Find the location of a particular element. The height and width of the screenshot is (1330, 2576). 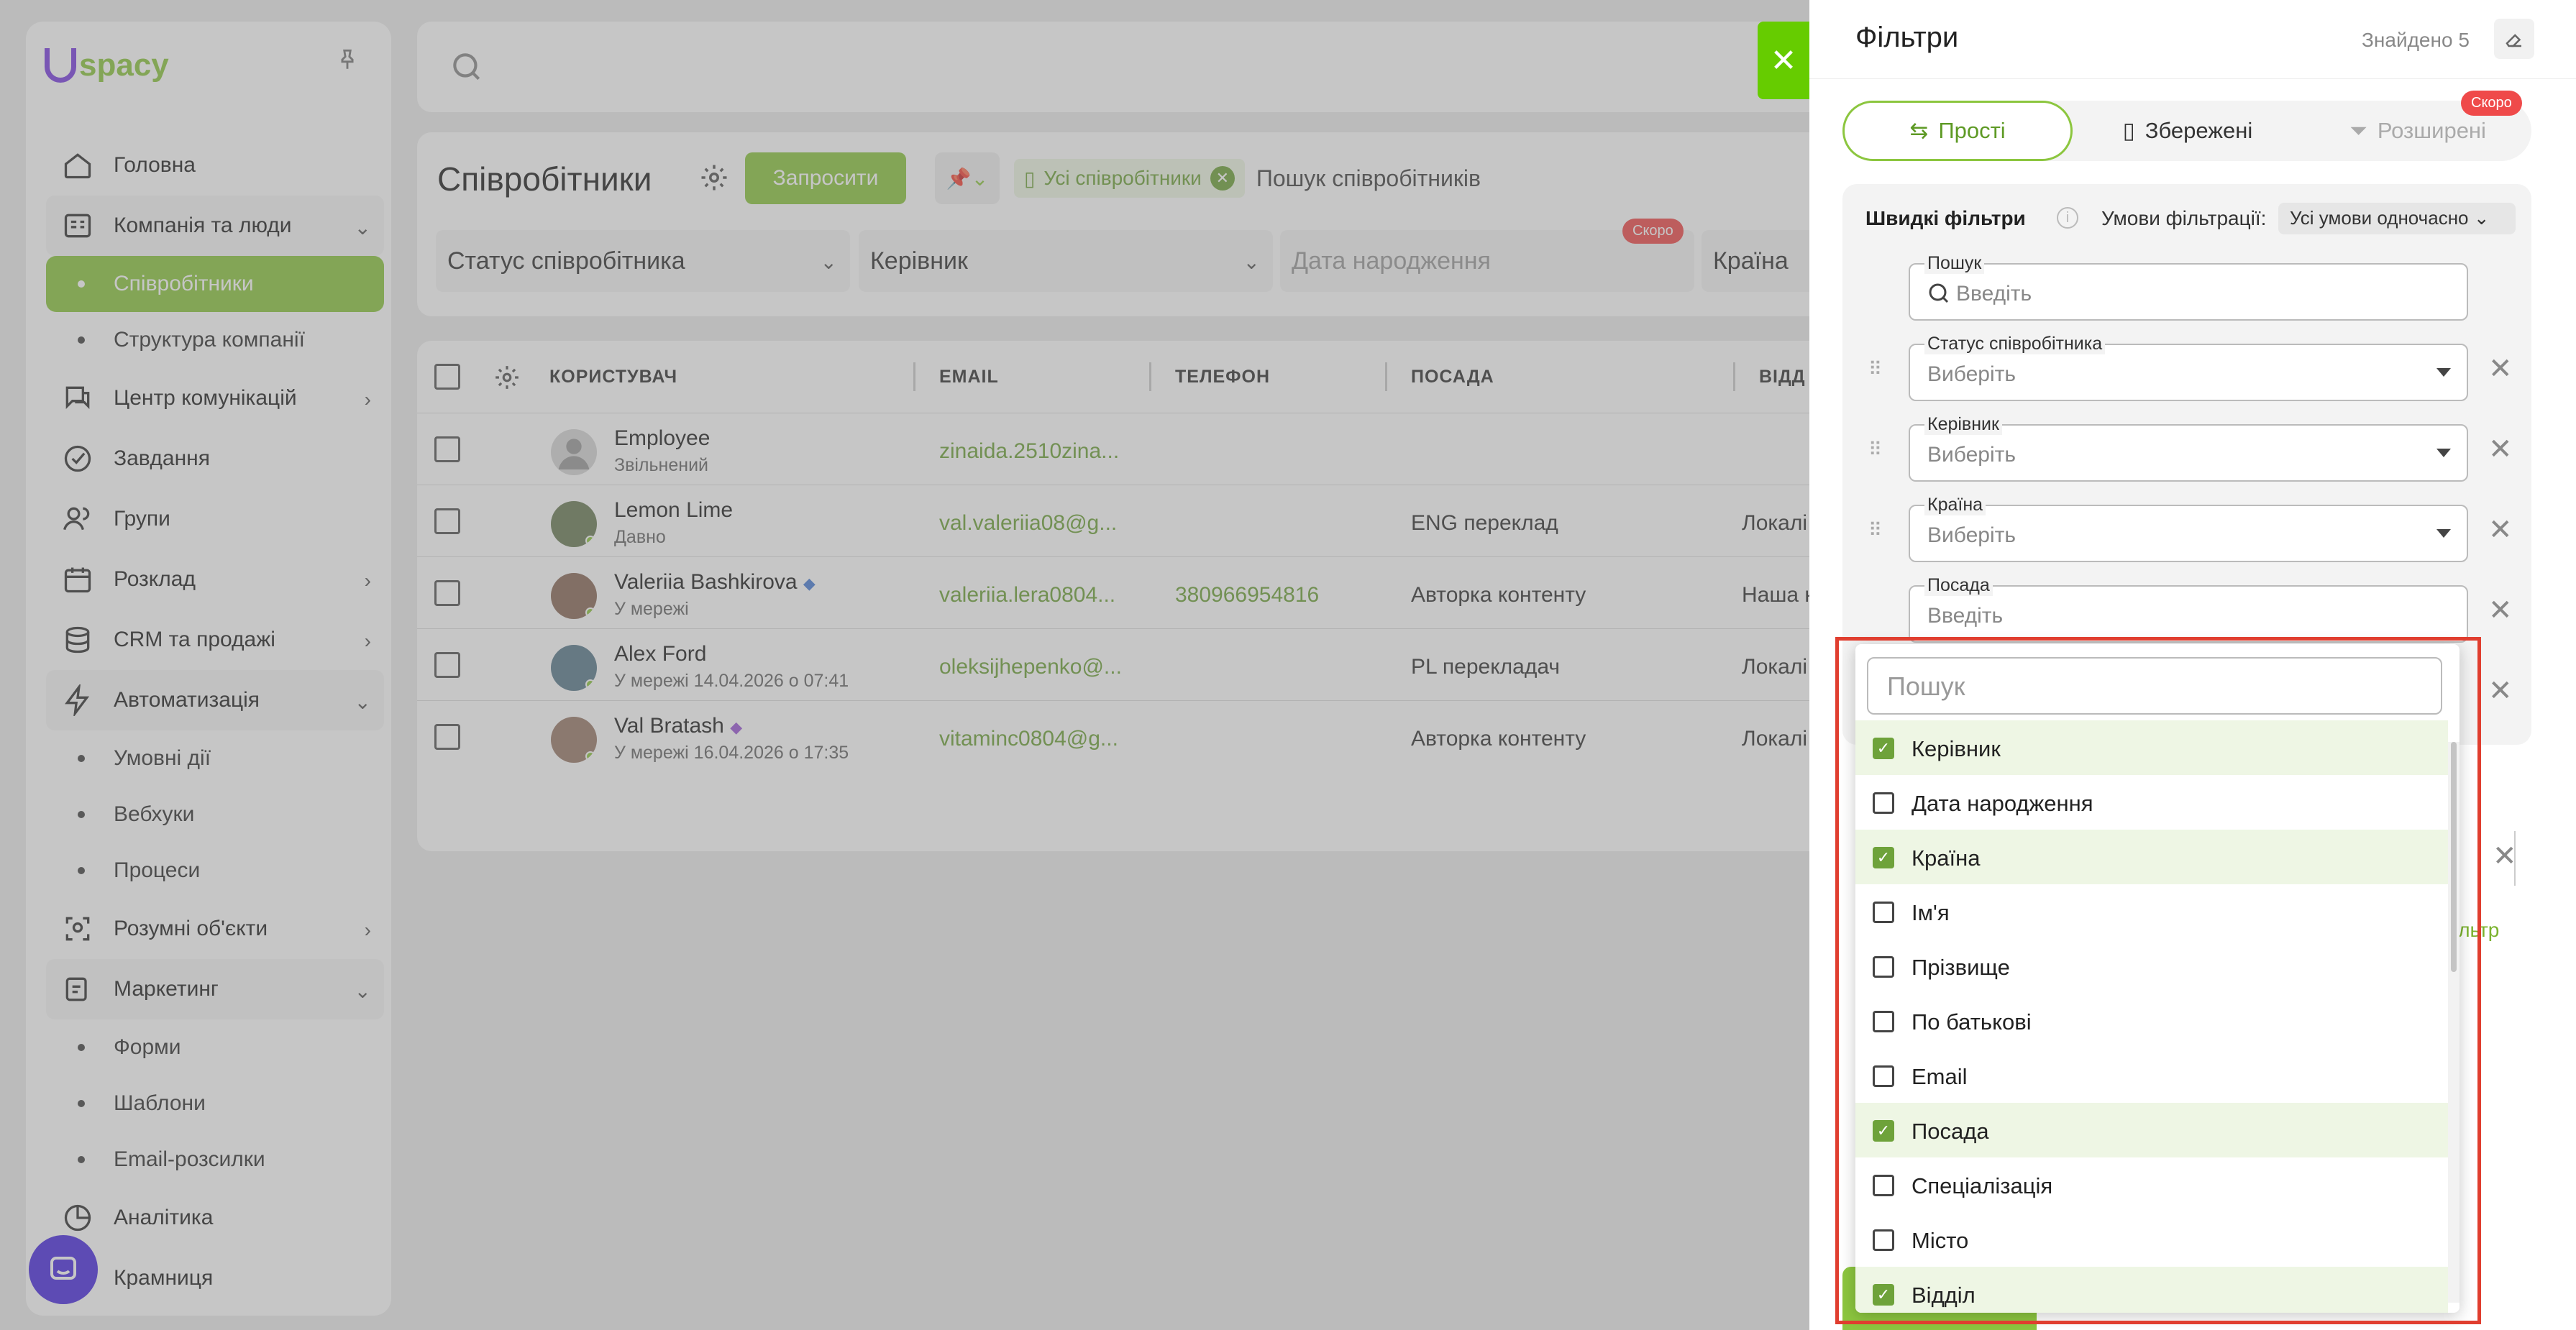

option-label: Email is located at coordinates (1940, 1076).